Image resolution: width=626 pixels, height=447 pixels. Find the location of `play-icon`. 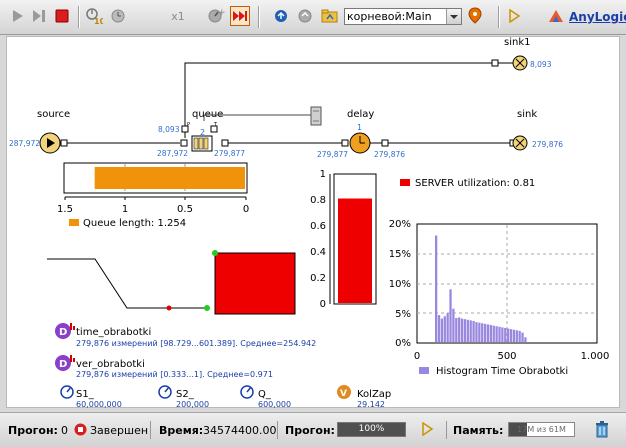

play-icon is located at coordinates (18, 16).